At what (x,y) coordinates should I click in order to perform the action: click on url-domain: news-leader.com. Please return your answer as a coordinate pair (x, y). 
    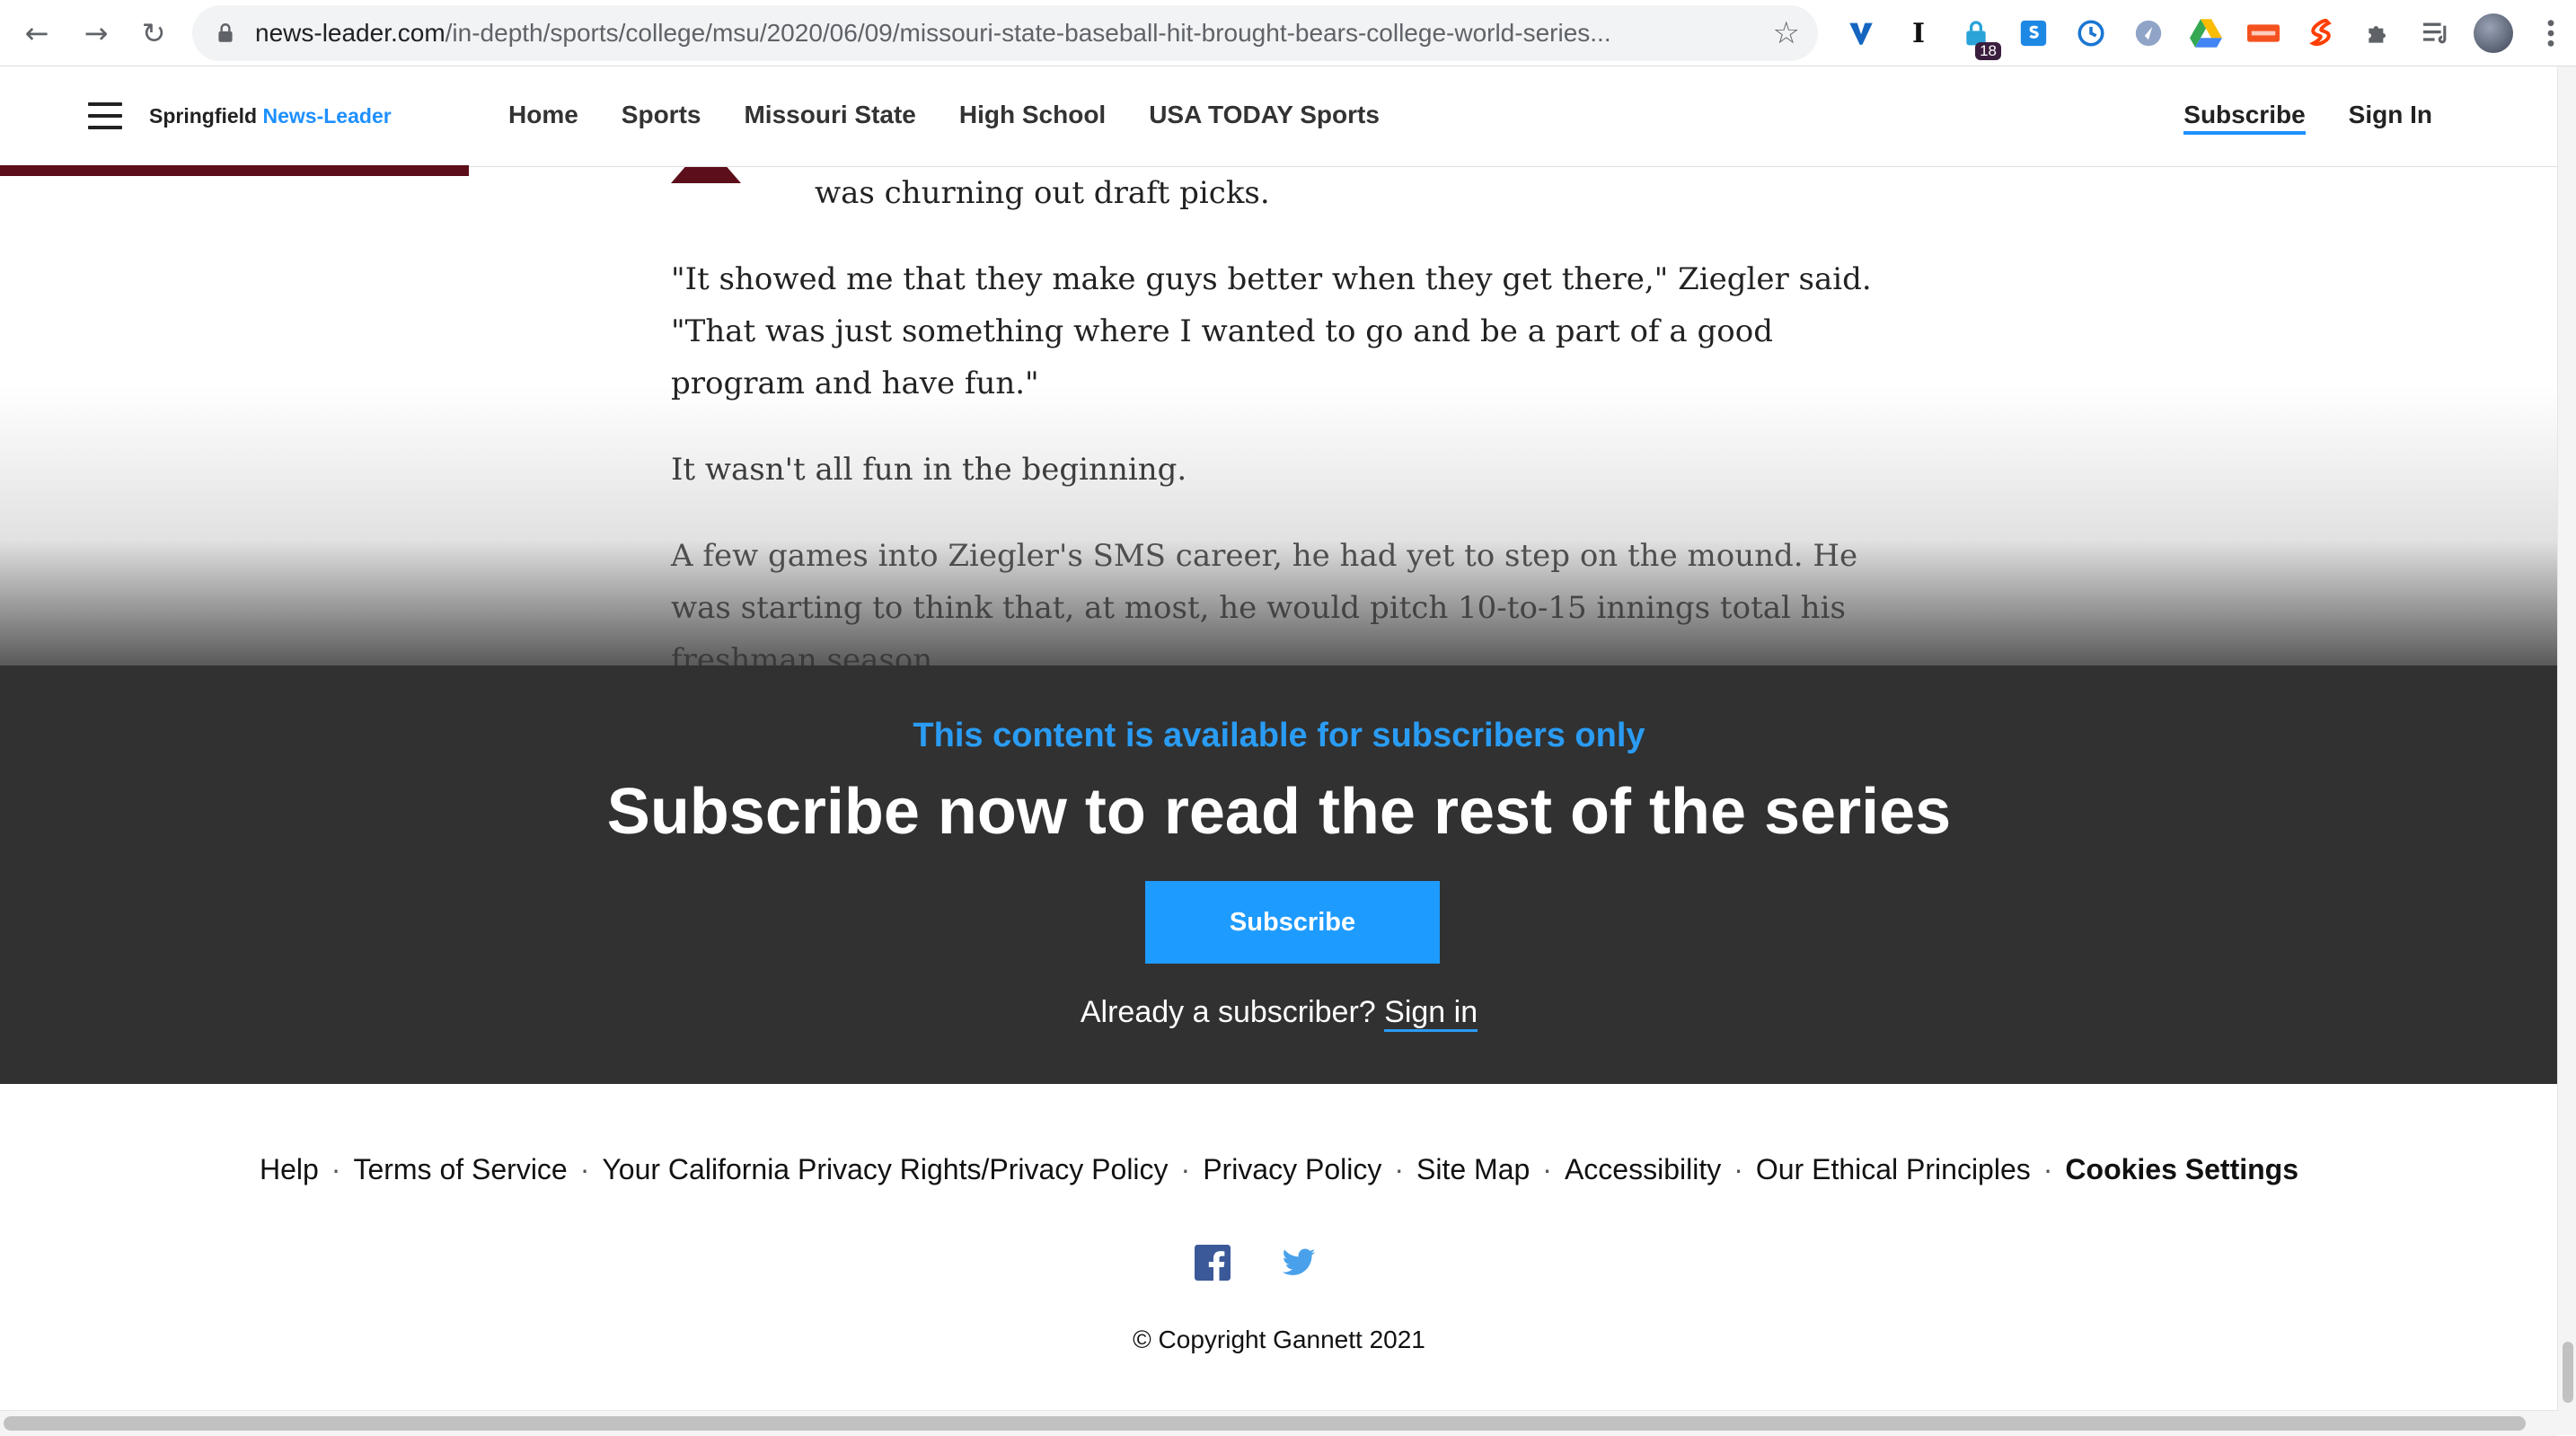
    Looking at the image, I should click on (350, 33).